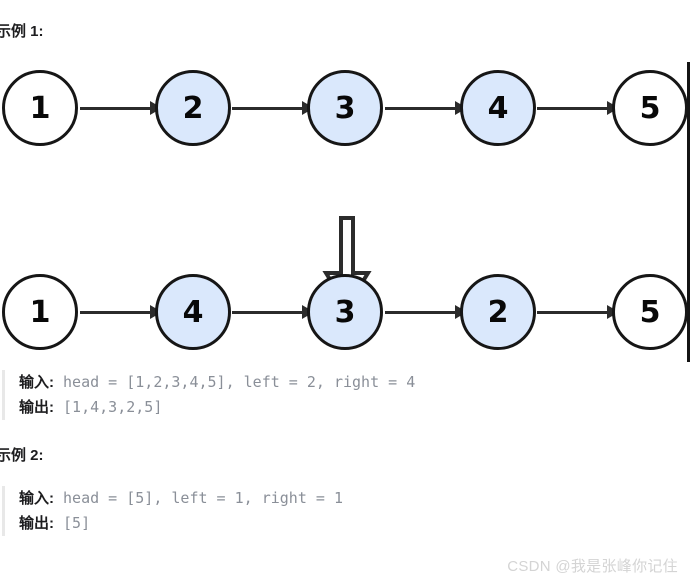  I want to click on output-value: [1,4,3,2,5], so click(108, 407).